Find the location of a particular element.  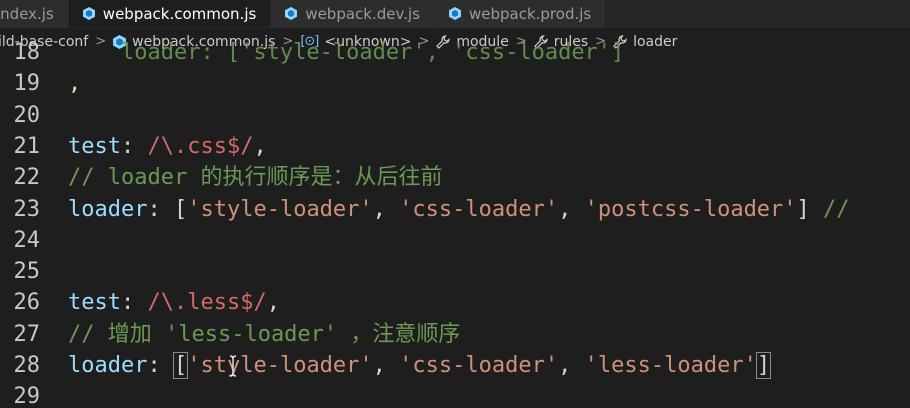

code-token: loader: ['style-loader', 'css-loader'] is located at coordinates (346, 52).